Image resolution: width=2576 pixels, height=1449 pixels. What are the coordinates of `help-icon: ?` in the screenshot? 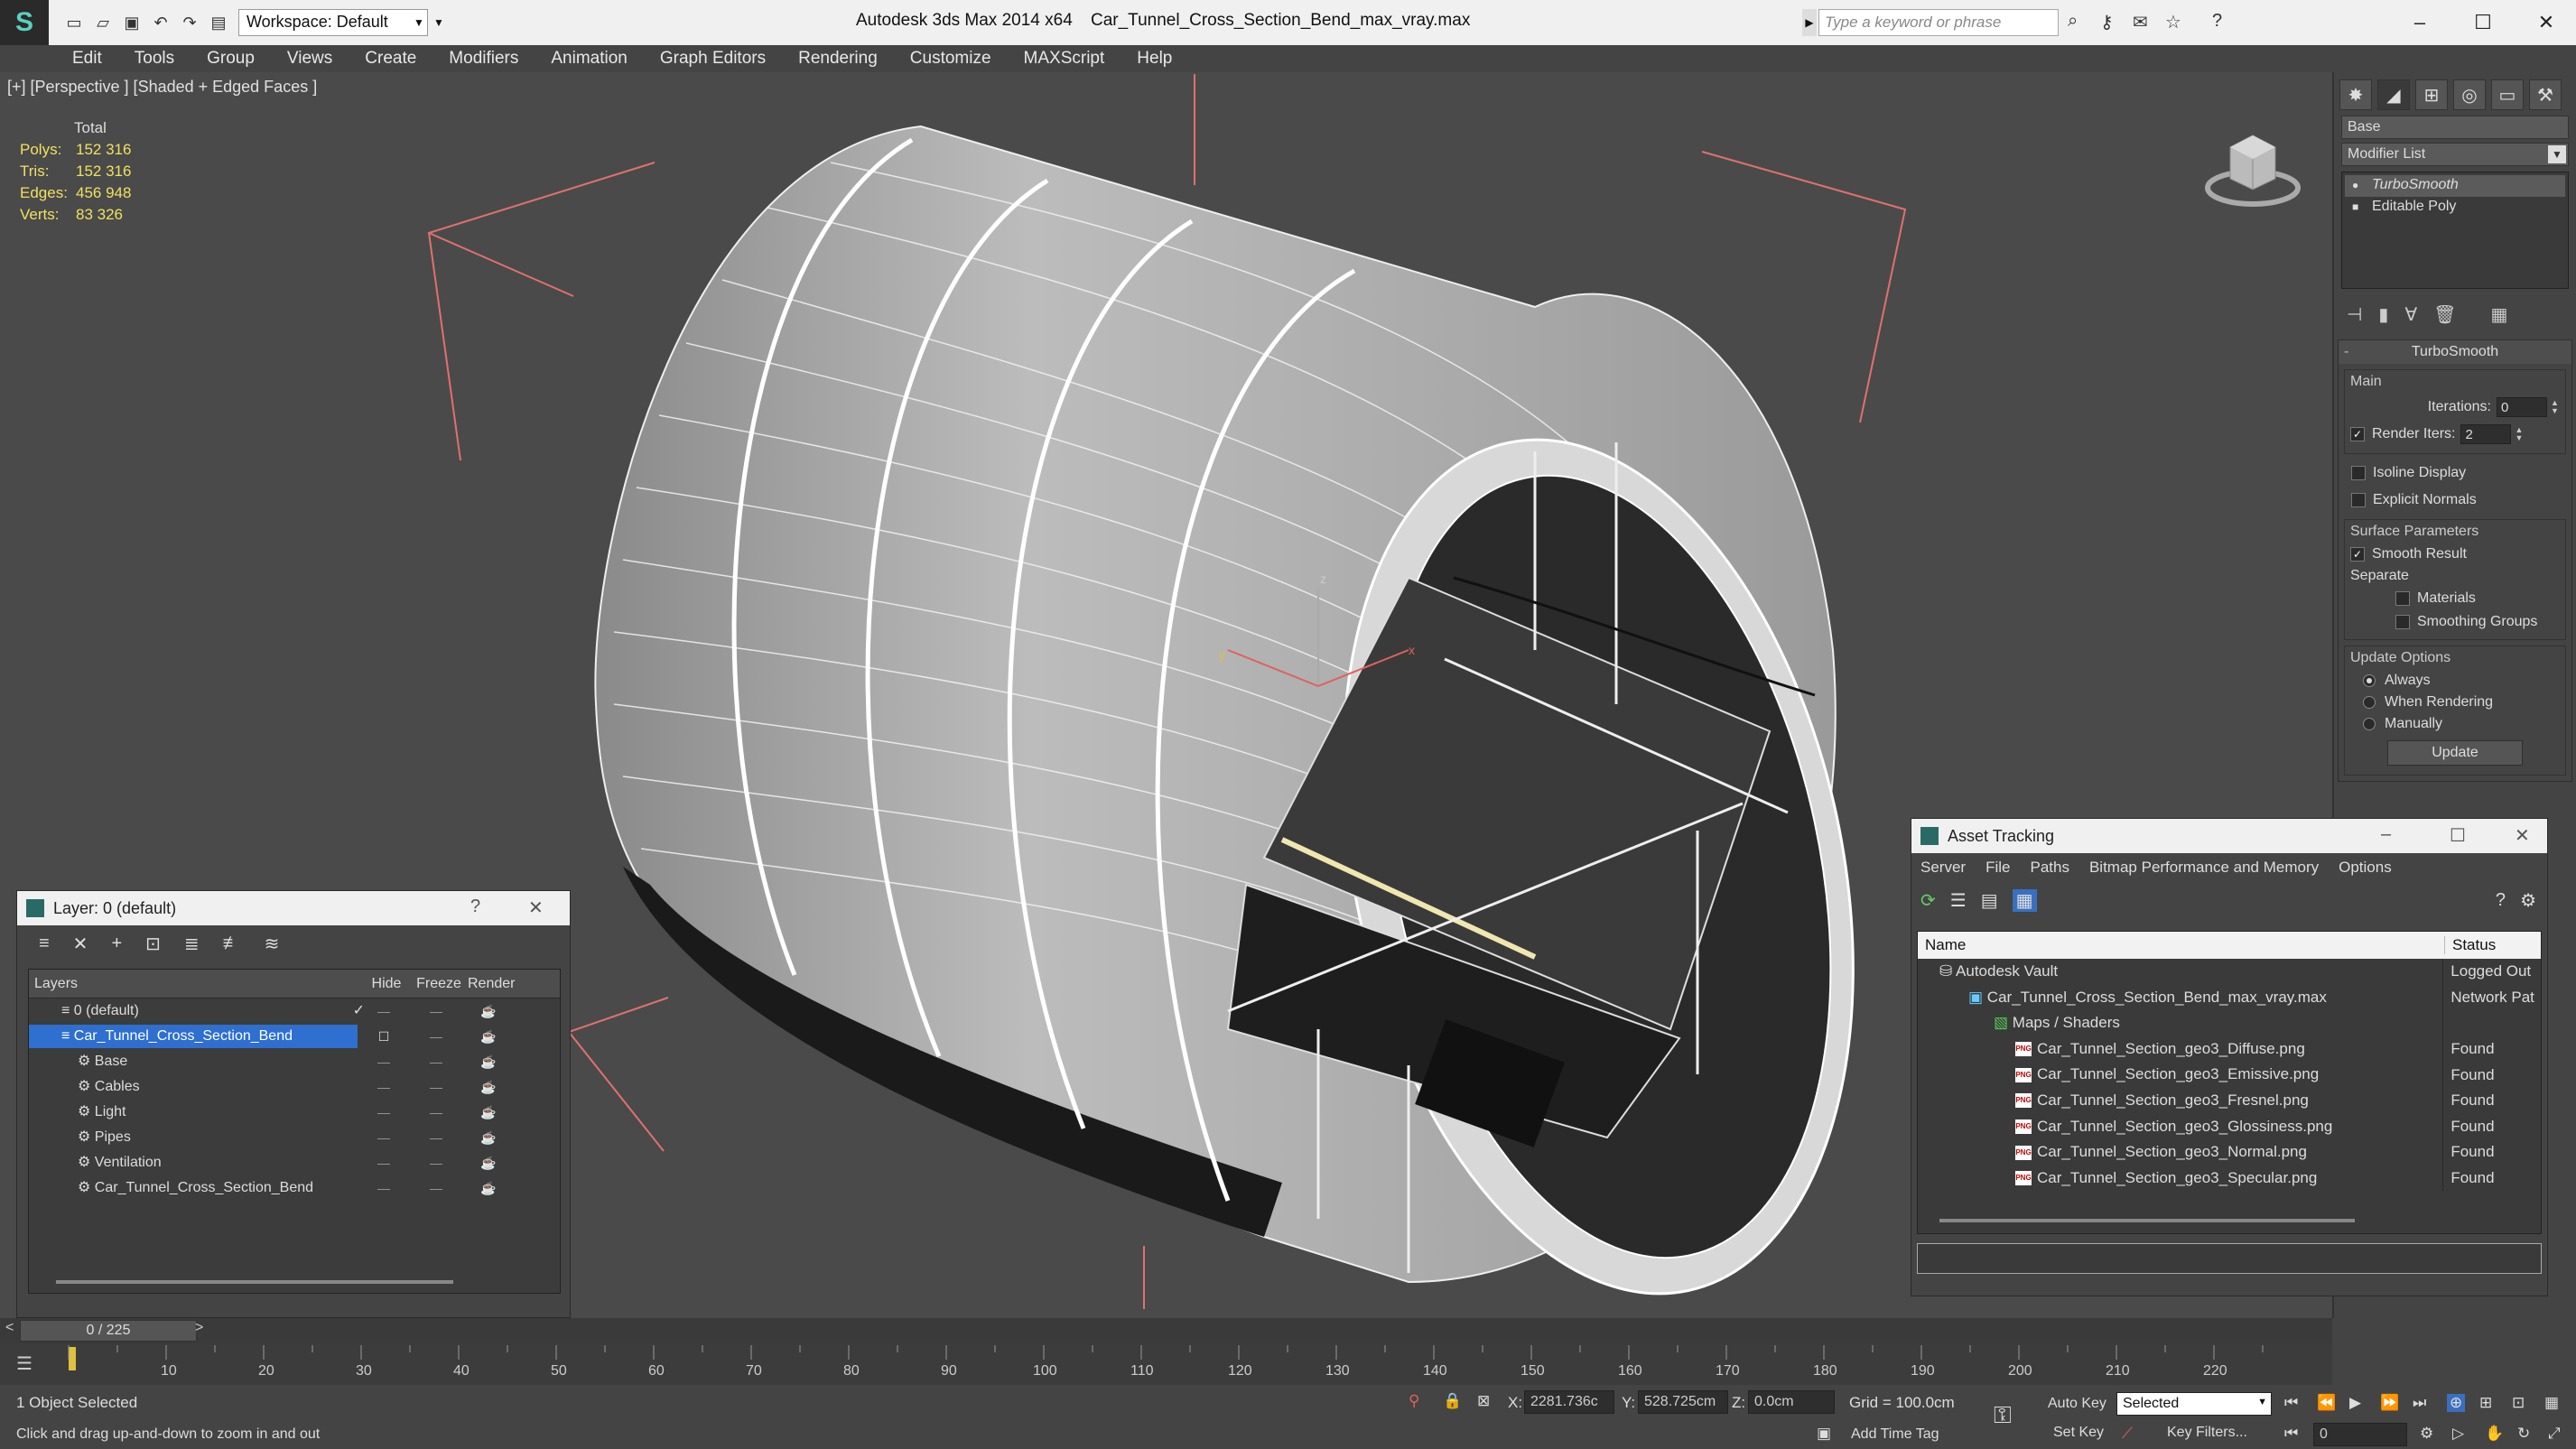 It's located at (2217, 21).